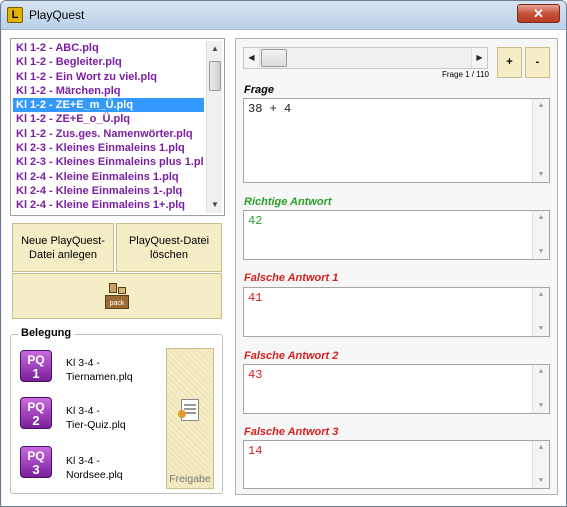 The image size is (567, 507). Describe the element at coordinates (215, 205) in the screenshot. I see `scroll-down-icon: ▼` at that location.